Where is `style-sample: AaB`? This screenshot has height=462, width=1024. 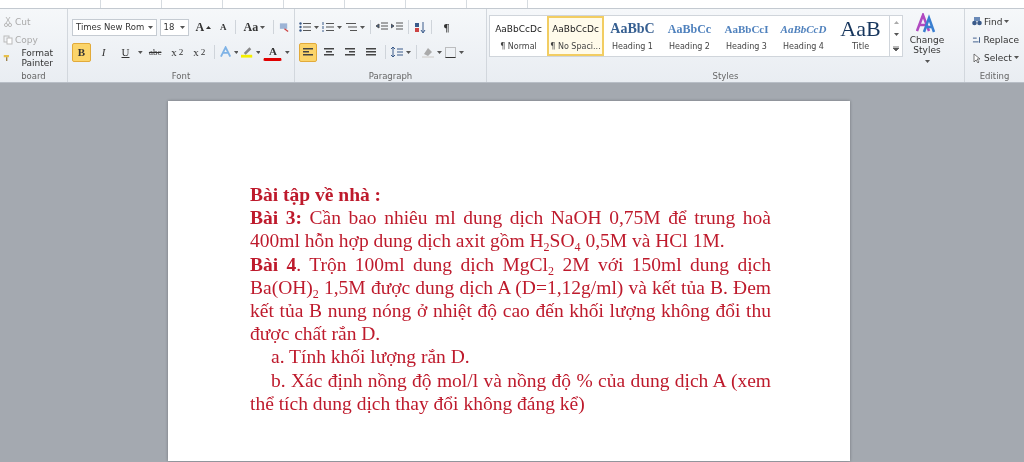
style-sample: AaB is located at coordinates (860, 29).